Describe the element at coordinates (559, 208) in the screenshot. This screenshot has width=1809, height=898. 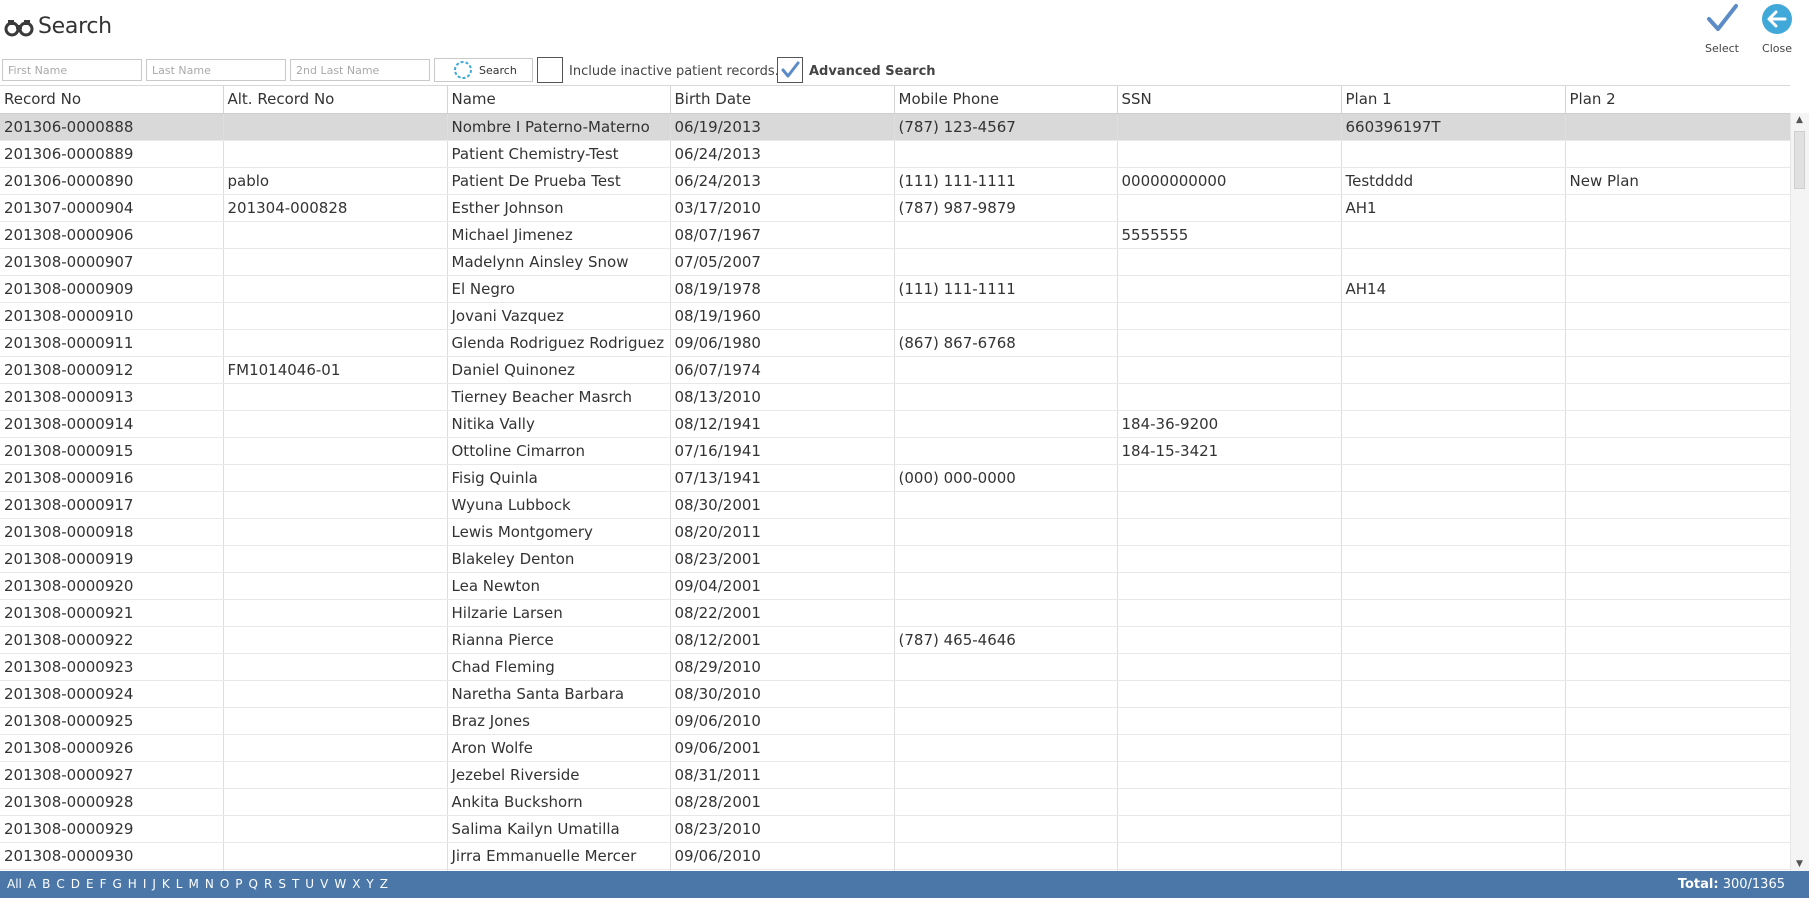
I see `table-cell: Esther Johnson` at that location.